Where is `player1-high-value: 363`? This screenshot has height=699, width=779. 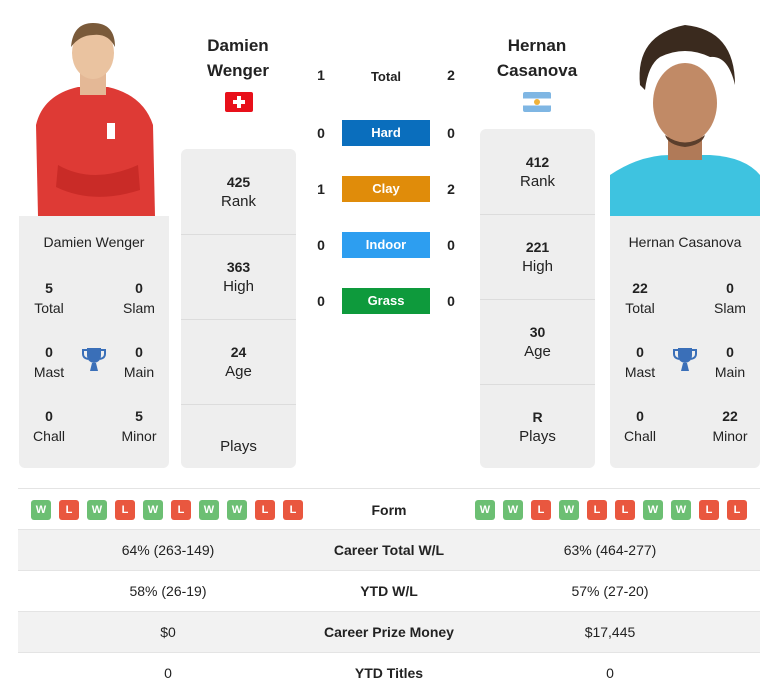 player1-high-value: 363 is located at coordinates (238, 267).